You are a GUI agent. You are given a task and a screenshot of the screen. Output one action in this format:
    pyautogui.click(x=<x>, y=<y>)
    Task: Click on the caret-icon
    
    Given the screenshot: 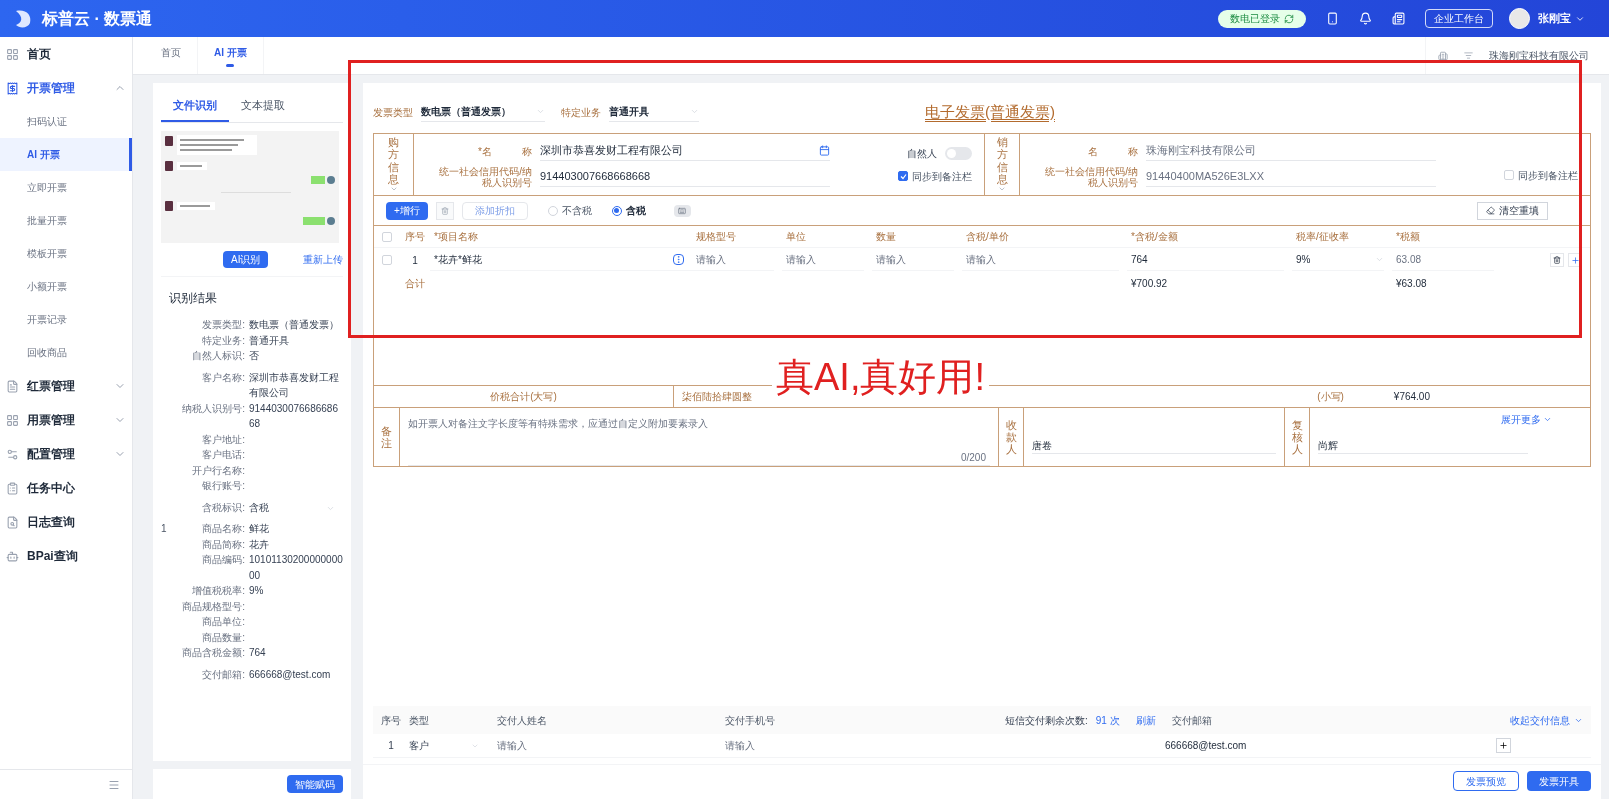 What is the action you would take?
    pyautogui.click(x=1379, y=259)
    